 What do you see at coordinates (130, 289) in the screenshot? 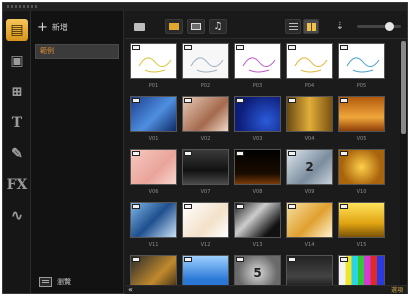
I see `collapse-button: «` at bounding box center [130, 289].